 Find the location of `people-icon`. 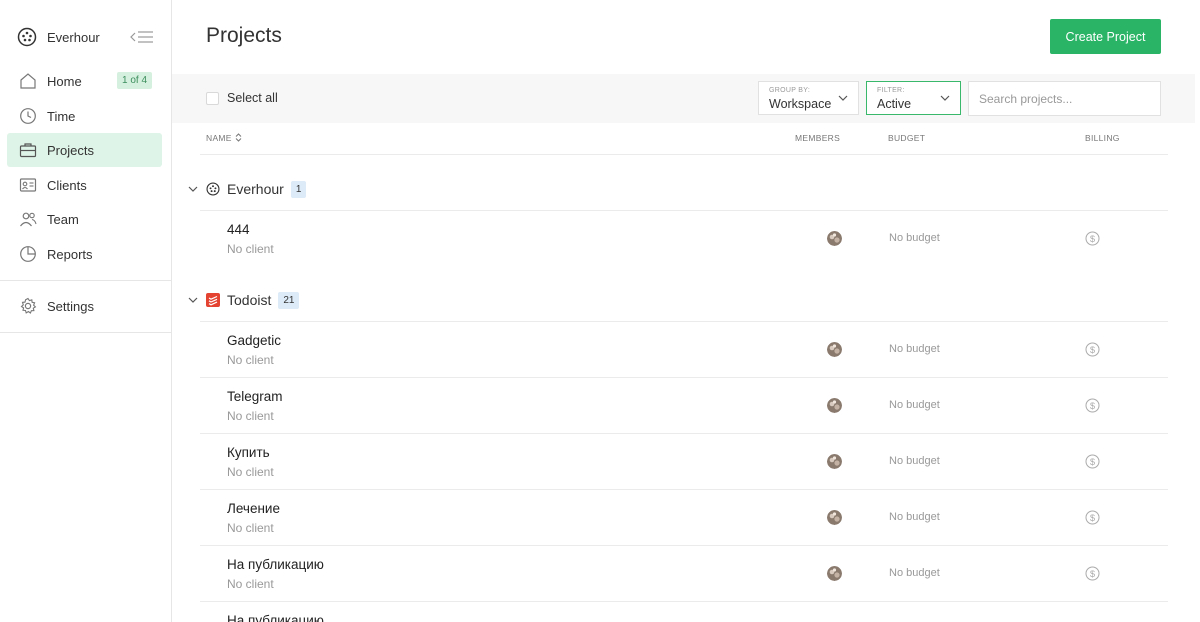

people-icon is located at coordinates (28, 219).